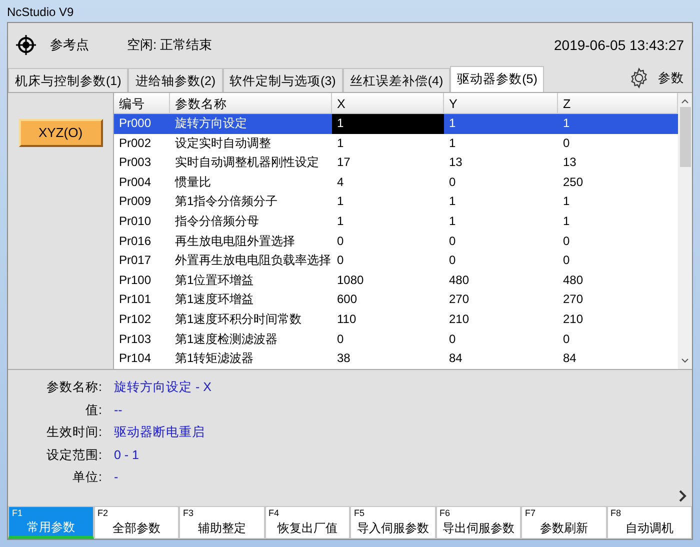  What do you see at coordinates (347, 299) in the screenshot?
I see `table-cell-text: 600` at bounding box center [347, 299].